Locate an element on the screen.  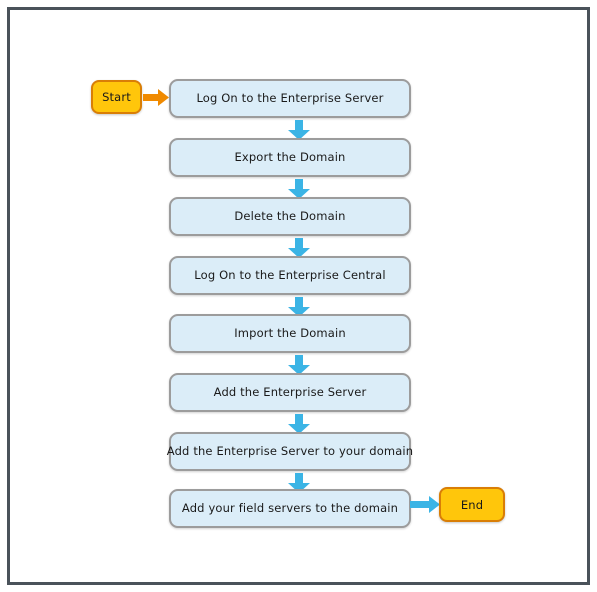
step-1-label: Log On to the Enterprise Server is located at coordinates (290, 98).